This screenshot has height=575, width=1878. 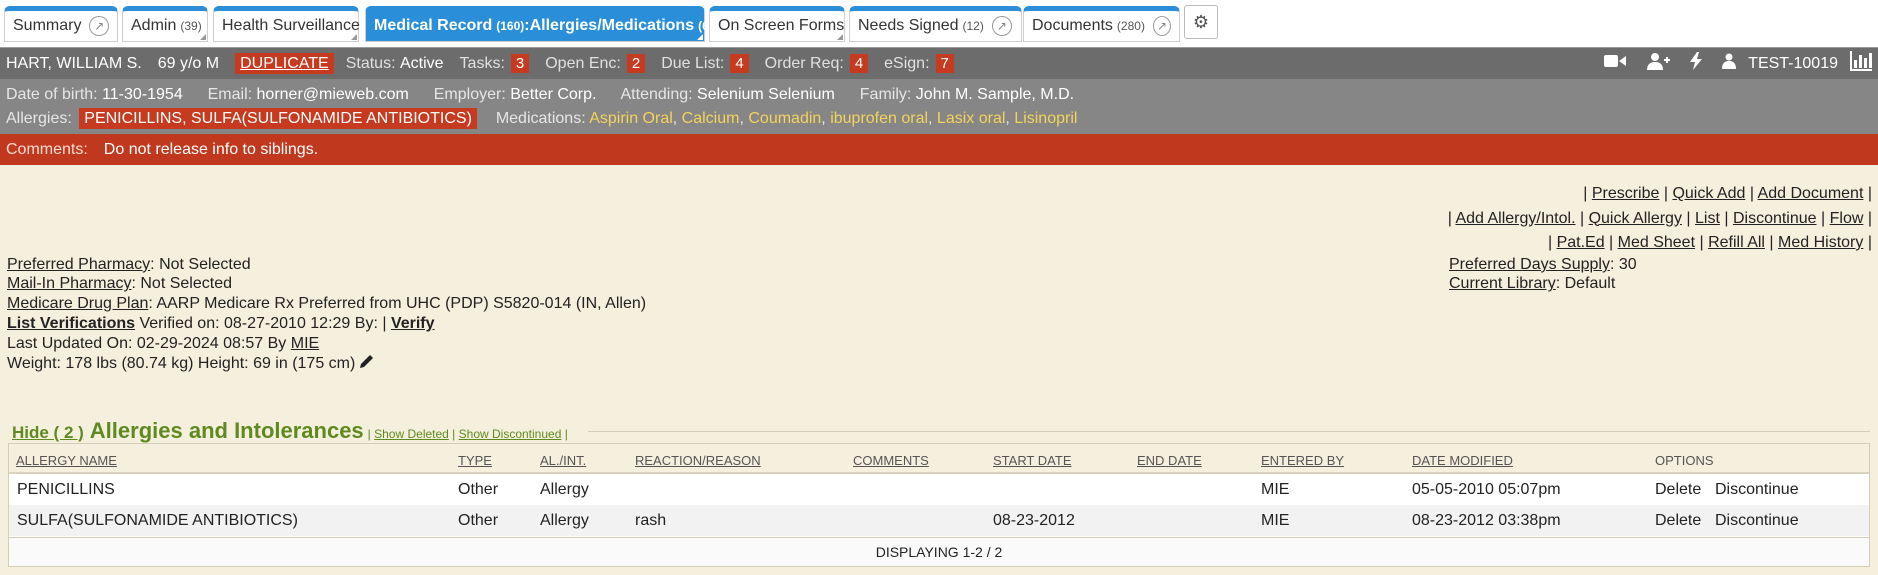 I want to click on flow-link: Flow, so click(x=1847, y=218).